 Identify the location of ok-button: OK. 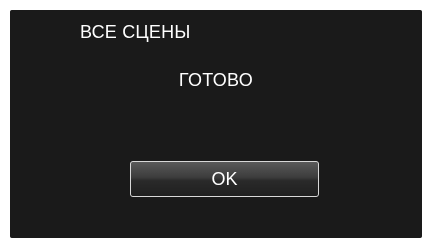
(224, 179).